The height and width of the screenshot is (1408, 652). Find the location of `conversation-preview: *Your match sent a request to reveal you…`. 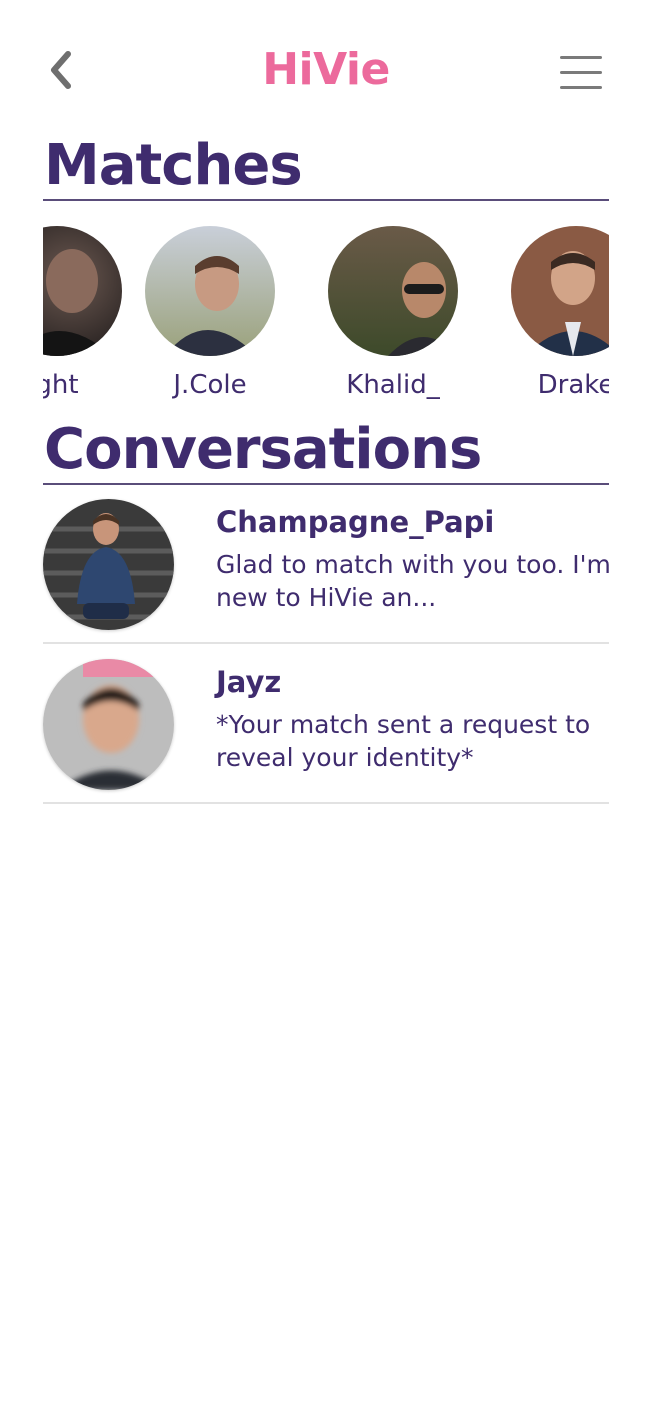

conversation-preview: *Your match sent a request to reveal you… is located at coordinates (403, 741).